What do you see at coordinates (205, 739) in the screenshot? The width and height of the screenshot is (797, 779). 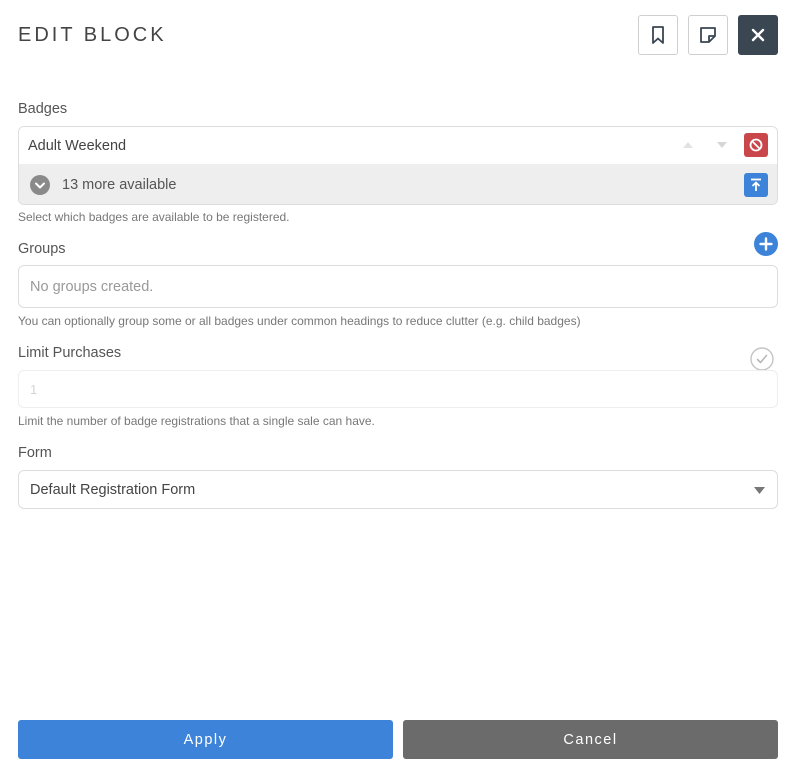 I see `apply-button: Apply` at bounding box center [205, 739].